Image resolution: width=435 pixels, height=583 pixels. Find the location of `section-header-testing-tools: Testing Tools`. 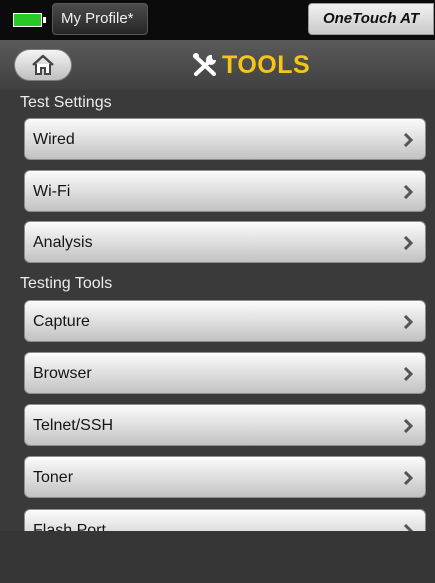

section-header-testing-tools: Testing Tools is located at coordinates (66, 283).